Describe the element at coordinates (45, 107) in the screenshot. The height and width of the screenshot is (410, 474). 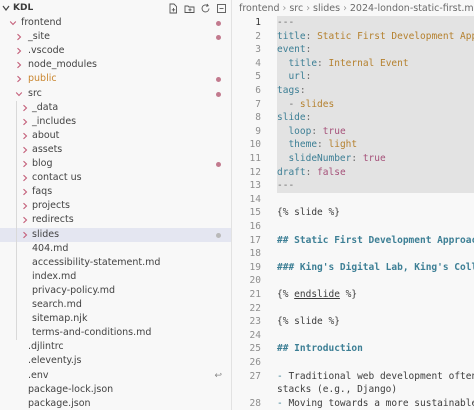
I see `tree-item-label: _data` at that location.